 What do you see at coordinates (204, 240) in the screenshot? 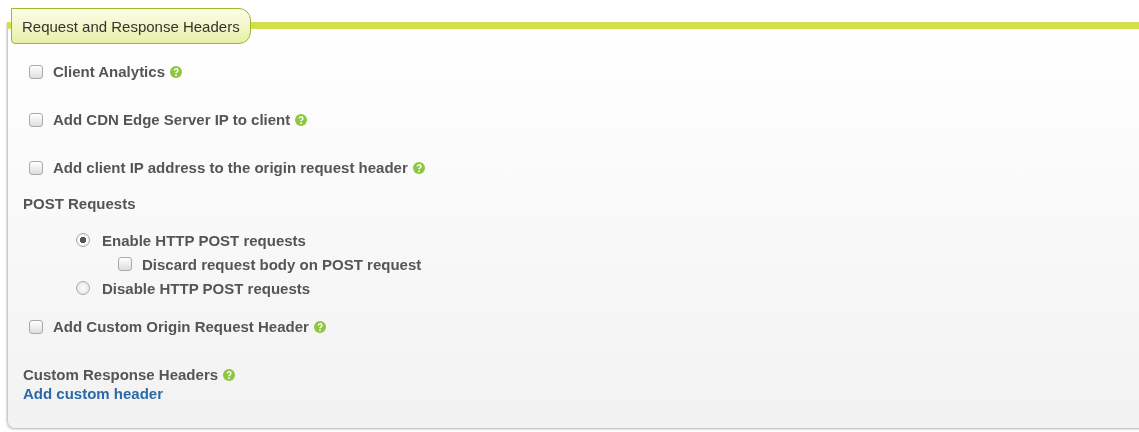
I see `option-label: Enable HTTP POST requests` at bounding box center [204, 240].